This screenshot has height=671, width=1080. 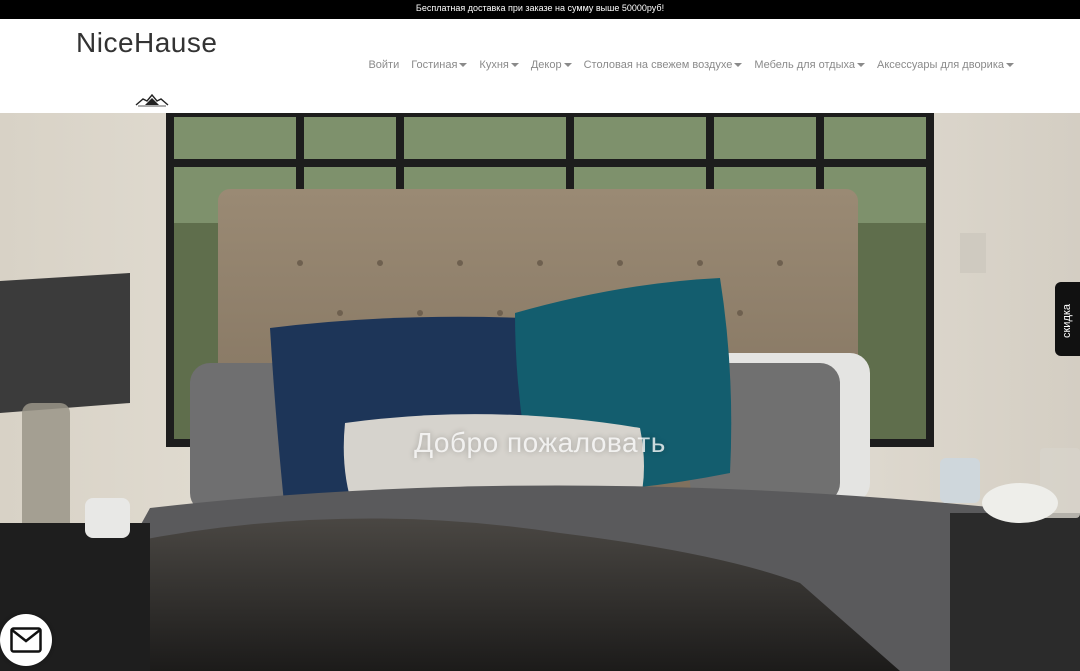 What do you see at coordinates (546, 65) in the screenshot?
I see `nav-decor-label: Декор` at bounding box center [546, 65].